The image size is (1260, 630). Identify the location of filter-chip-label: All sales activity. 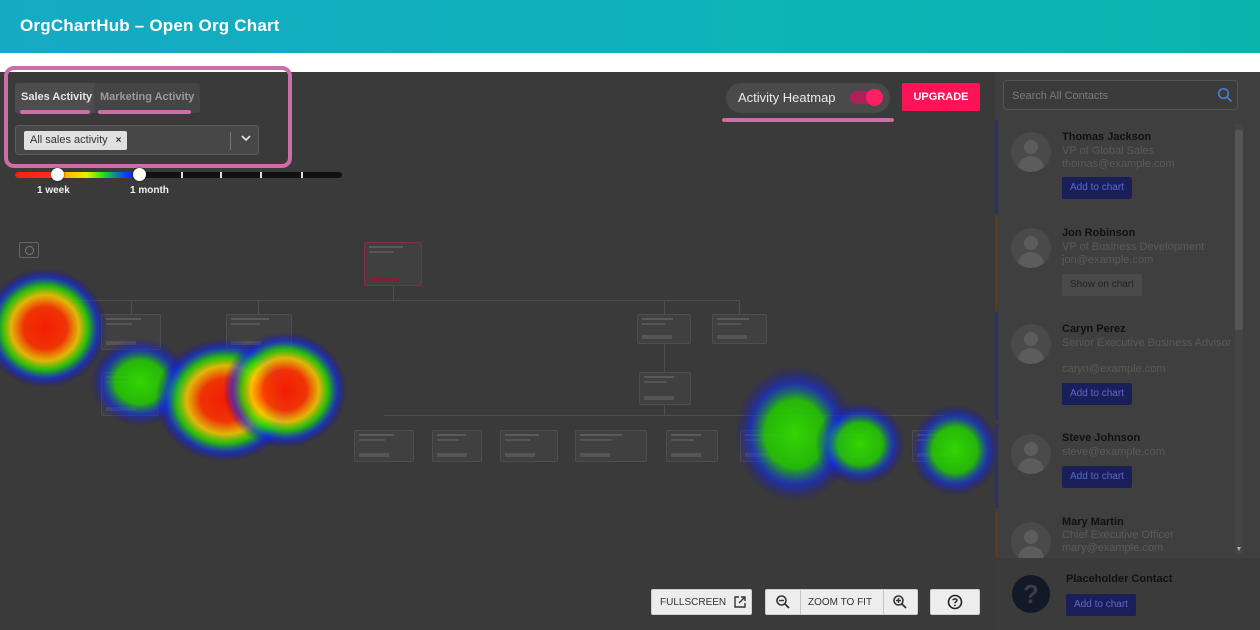
(69, 140).